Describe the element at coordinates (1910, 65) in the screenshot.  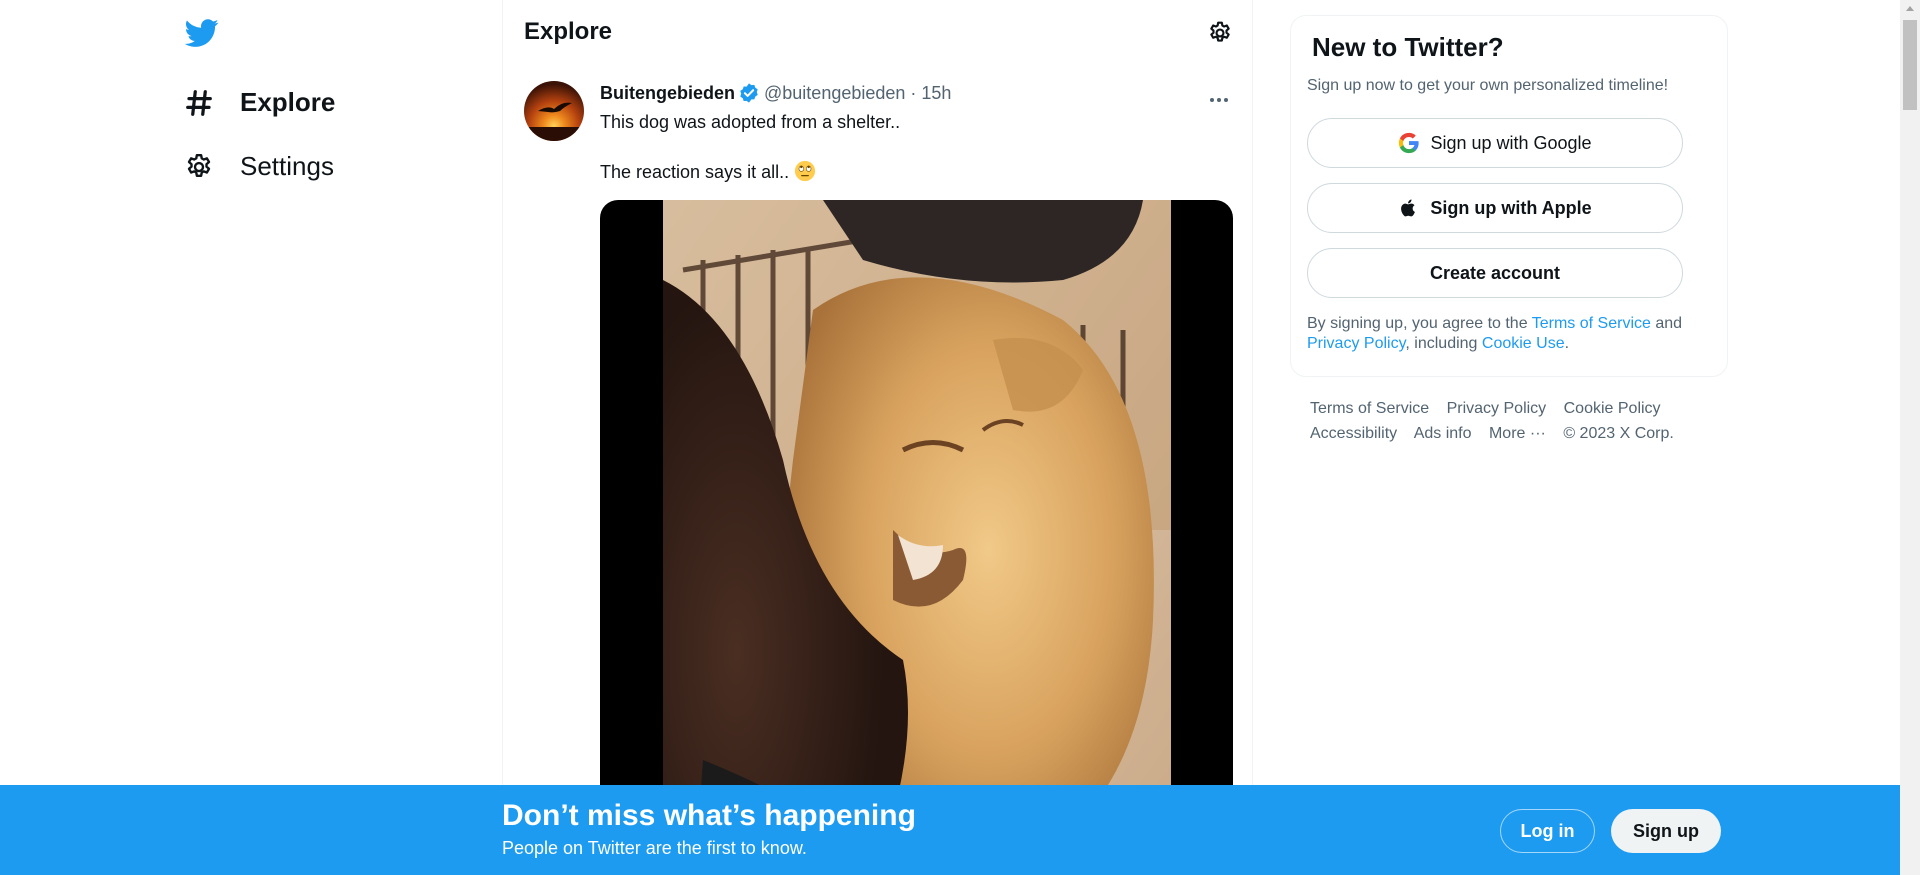
I see `scrollbar-thumb` at that location.